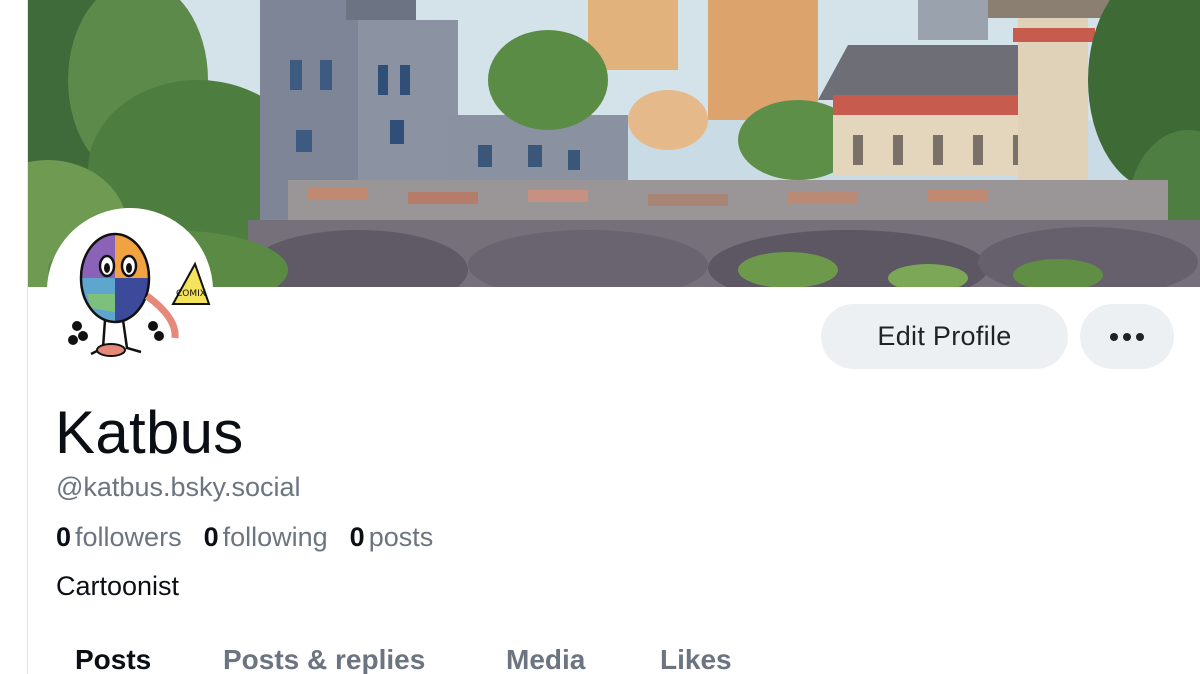  Describe the element at coordinates (324, 658) in the screenshot. I see `tab-posts-and-replies: Posts & replies` at that location.